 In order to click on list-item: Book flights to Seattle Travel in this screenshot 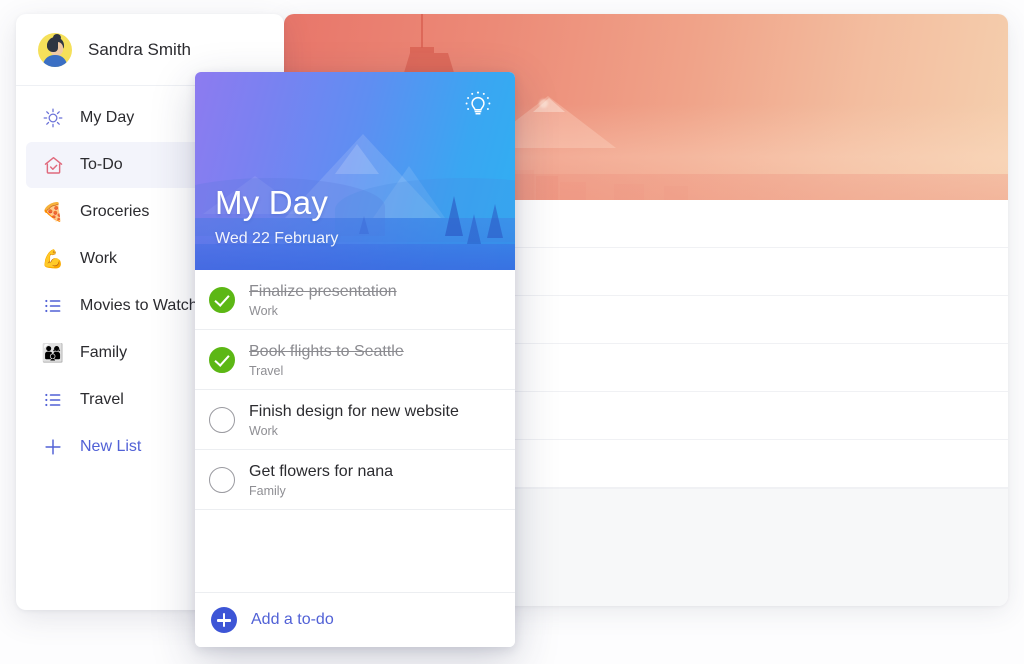, I will do `click(355, 360)`.